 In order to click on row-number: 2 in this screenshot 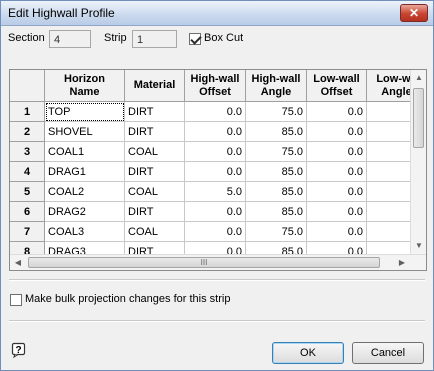, I will do `click(27, 132)`.